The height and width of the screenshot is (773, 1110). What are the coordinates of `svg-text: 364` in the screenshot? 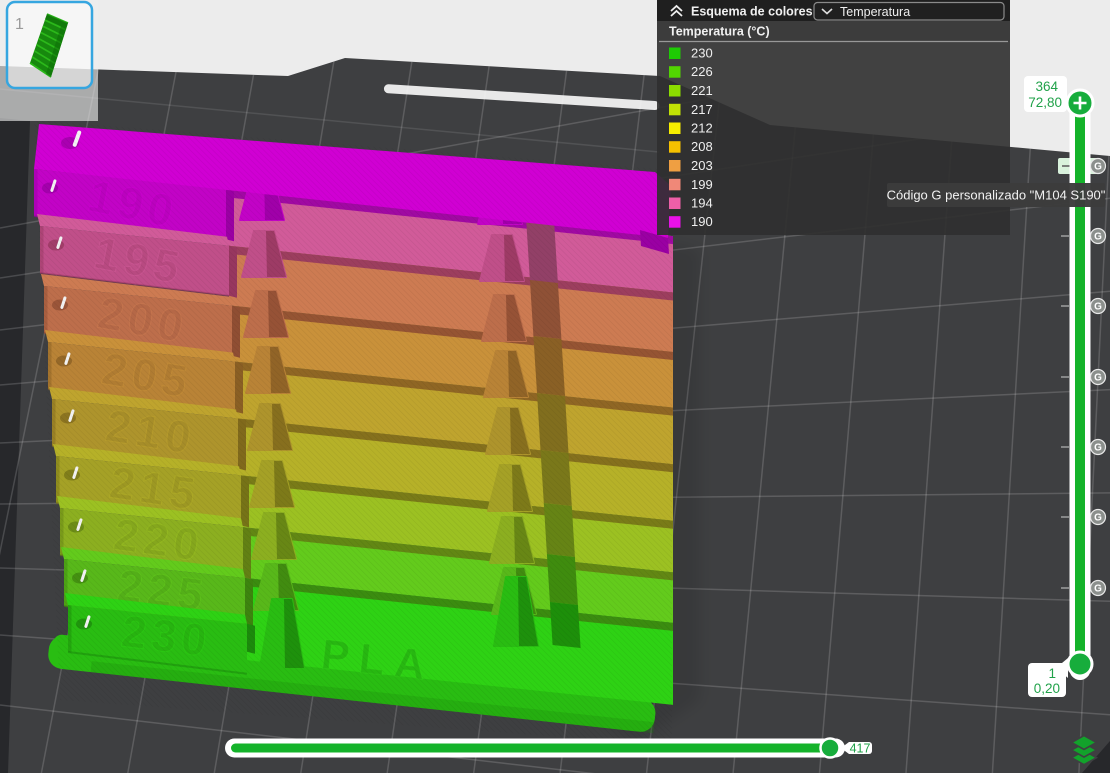 It's located at (1046, 86).